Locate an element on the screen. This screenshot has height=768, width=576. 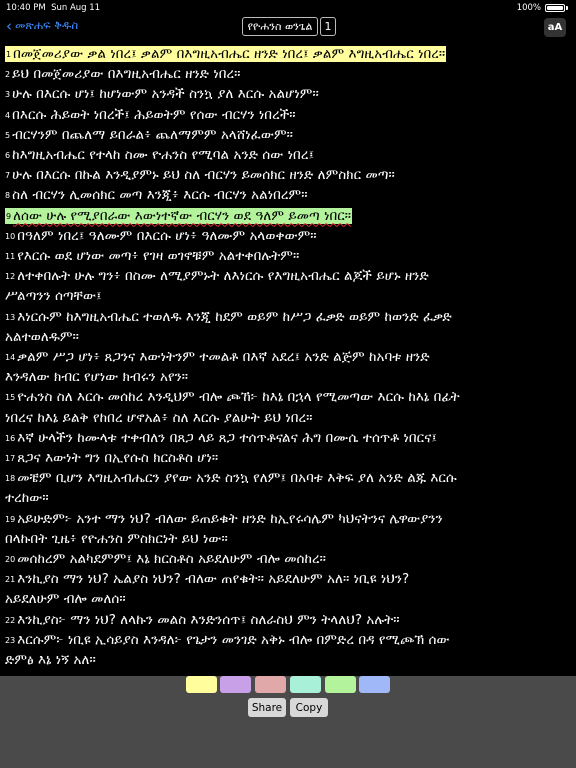
verse-text: በዓለም ነበረ፤ ዓለሙም በእርሱ ሆነ፥ ዓለሙም አላወቀውም። is located at coordinates (167, 235).